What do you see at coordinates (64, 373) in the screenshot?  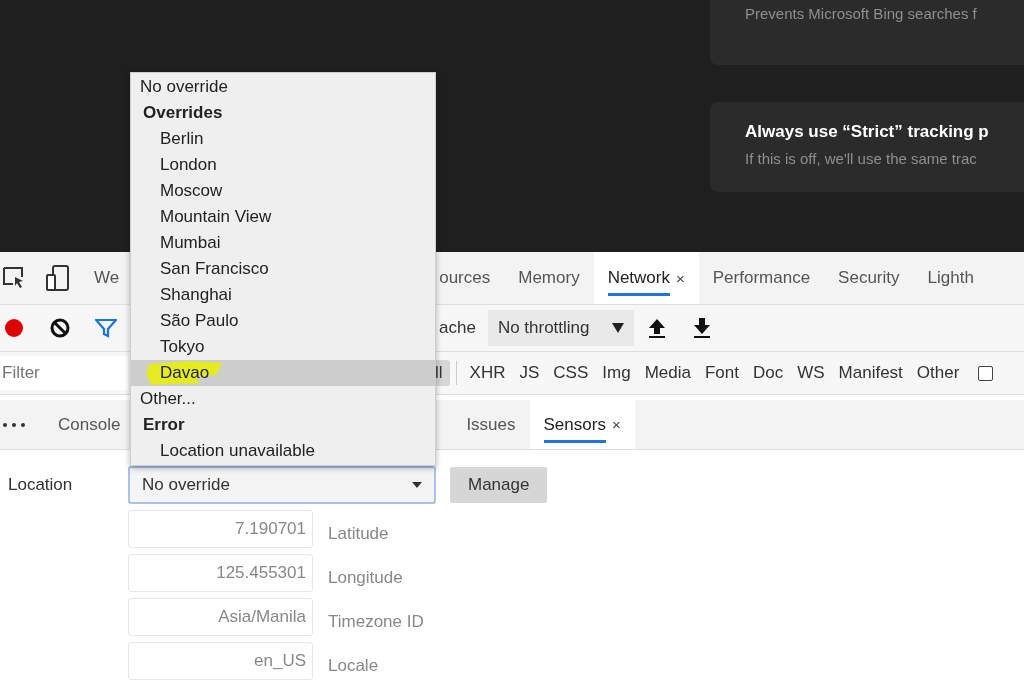 I see `filter-field: Filter` at bounding box center [64, 373].